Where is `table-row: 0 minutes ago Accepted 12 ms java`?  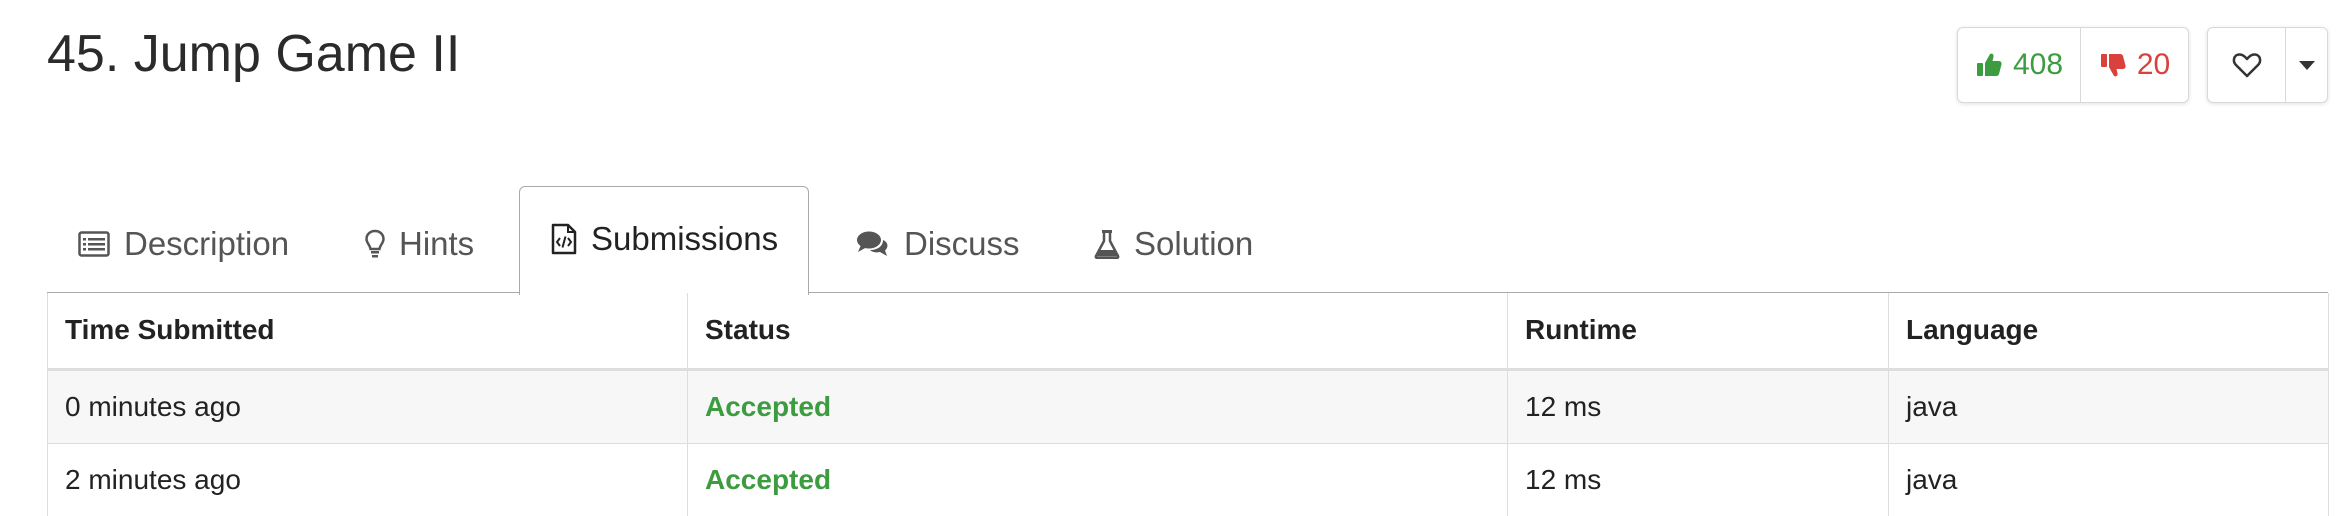 table-row: 0 minutes ago Accepted 12 ms java is located at coordinates (1188, 406).